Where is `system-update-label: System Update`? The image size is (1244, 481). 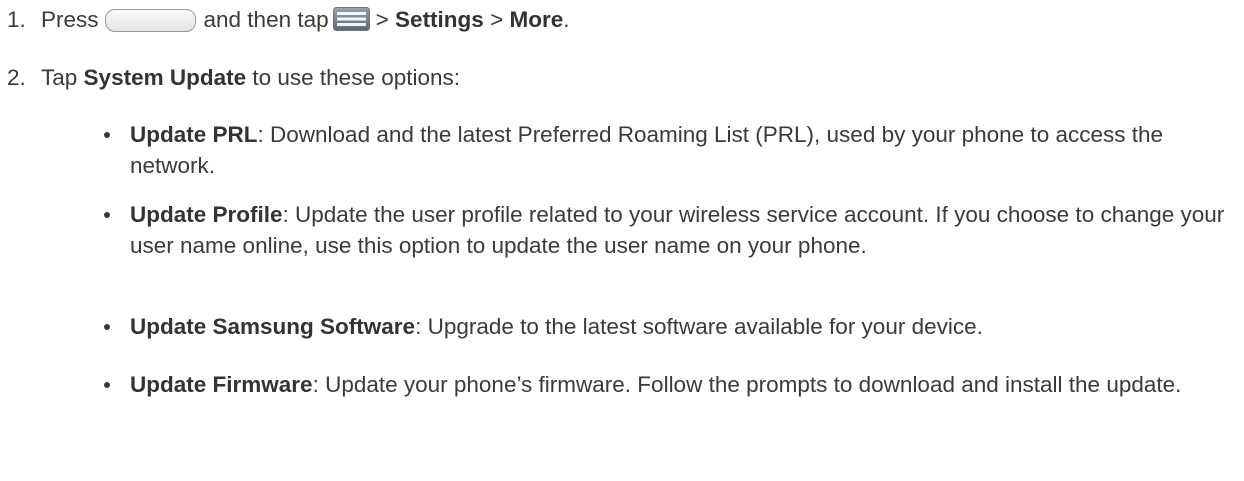 system-update-label: System Update is located at coordinates (165, 77).